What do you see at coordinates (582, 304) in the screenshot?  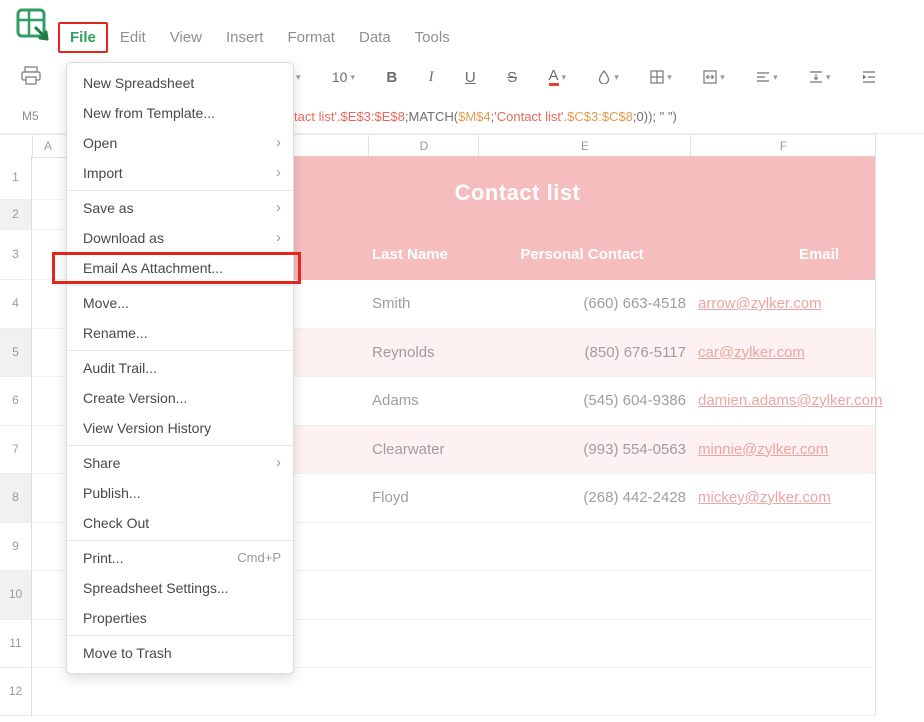 I see `cell-phone: (660) 663-4518` at bounding box center [582, 304].